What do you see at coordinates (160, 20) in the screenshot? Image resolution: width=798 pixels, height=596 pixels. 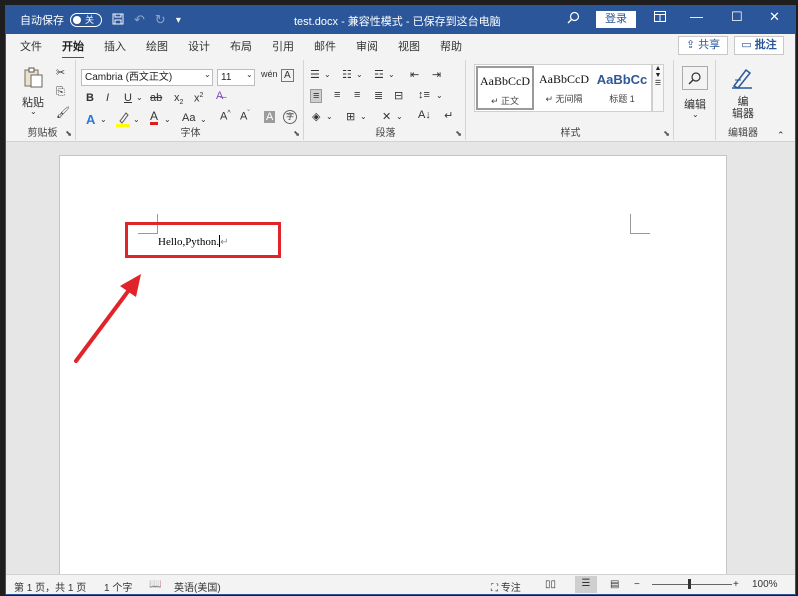 I see `redo-icon: ↻` at bounding box center [160, 20].